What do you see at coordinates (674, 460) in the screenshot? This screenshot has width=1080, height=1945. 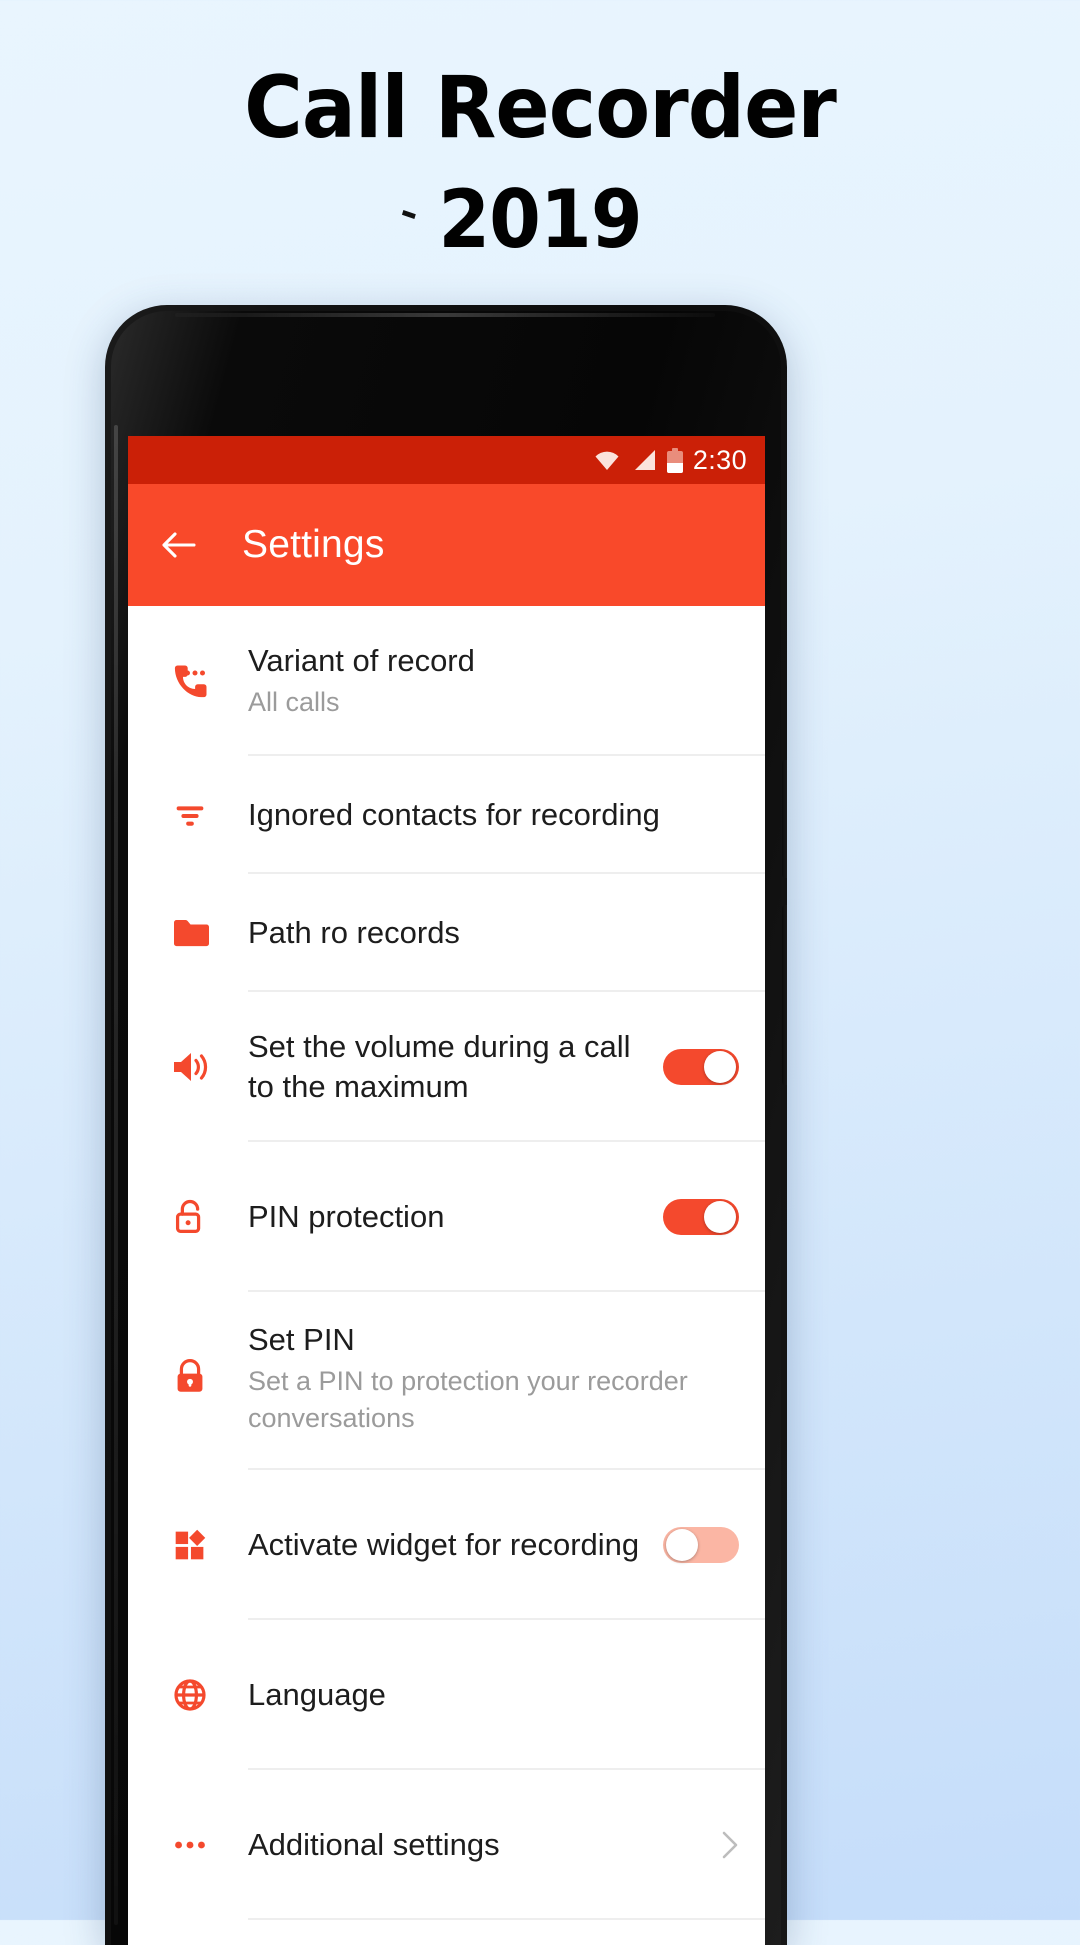 I see `battery-icon` at bounding box center [674, 460].